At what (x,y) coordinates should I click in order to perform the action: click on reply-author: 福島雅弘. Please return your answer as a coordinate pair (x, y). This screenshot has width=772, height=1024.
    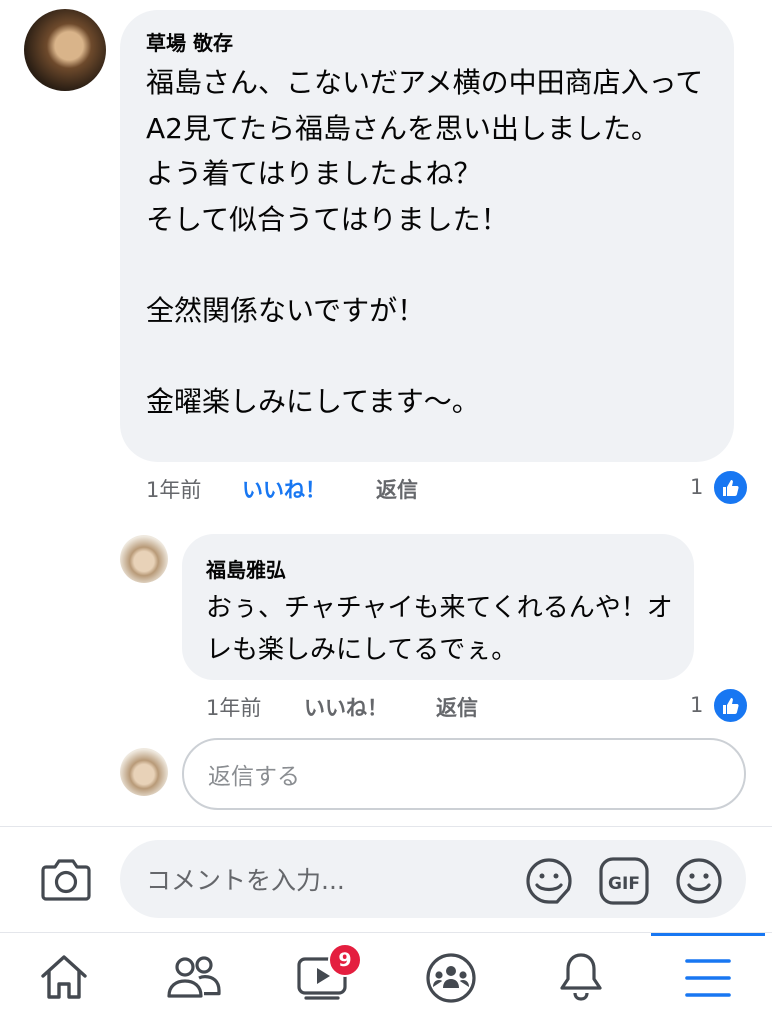
    Looking at the image, I should click on (246, 568).